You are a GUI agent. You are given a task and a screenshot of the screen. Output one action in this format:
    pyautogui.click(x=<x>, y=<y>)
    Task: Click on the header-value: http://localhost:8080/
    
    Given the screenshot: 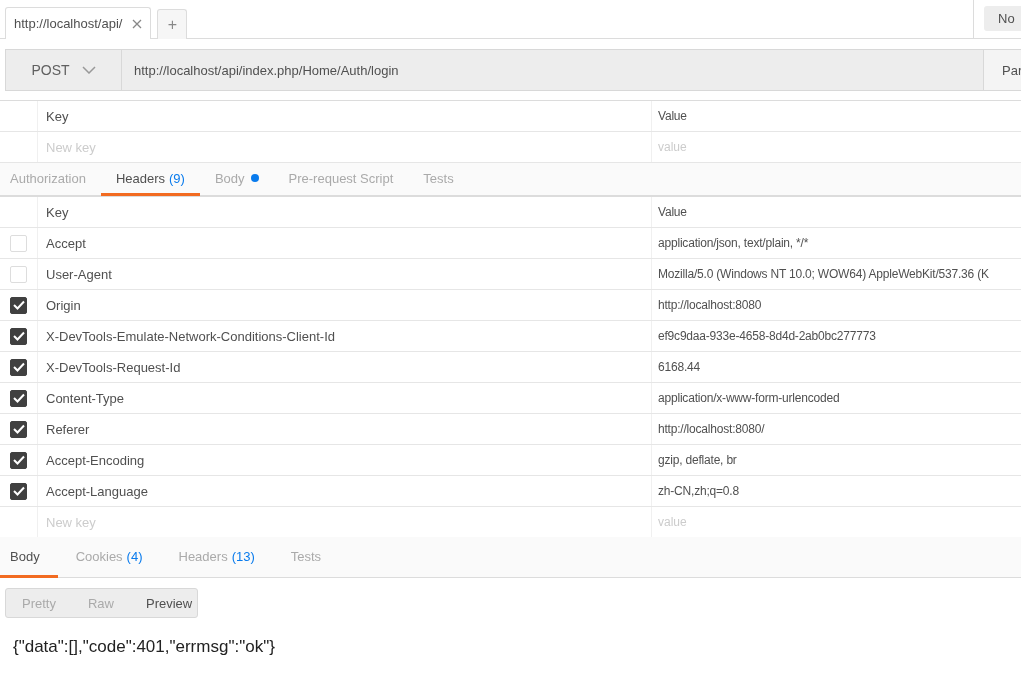 What is the action you would take?
    pyautogui.click(x=711, y=429)
    